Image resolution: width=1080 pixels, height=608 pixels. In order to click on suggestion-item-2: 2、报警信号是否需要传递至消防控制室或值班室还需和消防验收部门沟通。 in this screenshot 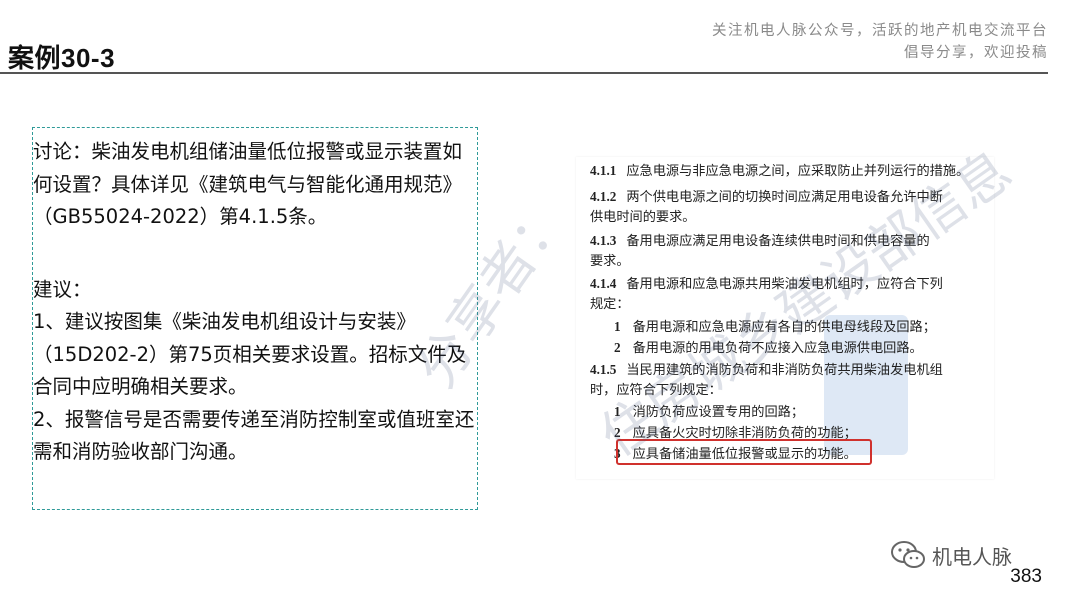, I will do `click(254, 435)`.